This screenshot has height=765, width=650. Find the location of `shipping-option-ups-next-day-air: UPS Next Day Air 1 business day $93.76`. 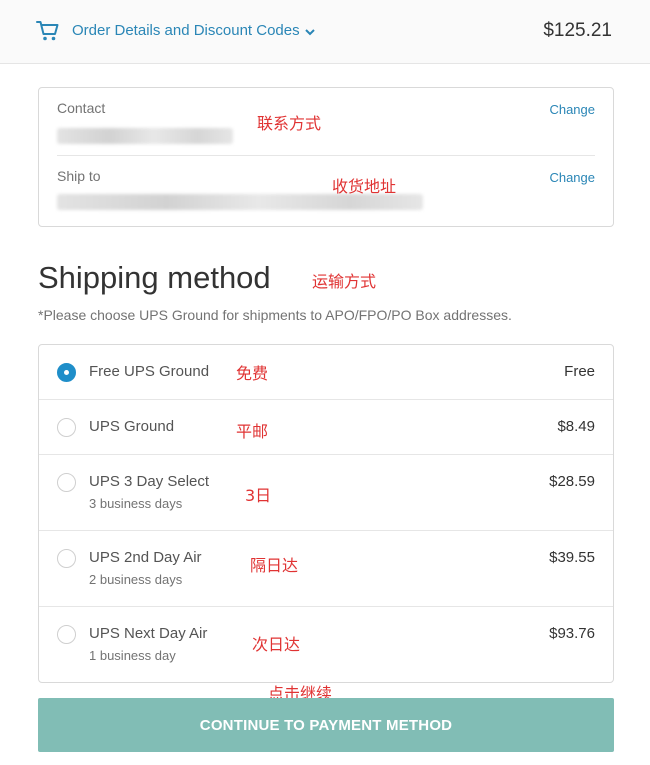

shipping-option-ups-next-day-air: UPS Next Day Air 1 business day $93.76 is located at coordinates (326, 645).